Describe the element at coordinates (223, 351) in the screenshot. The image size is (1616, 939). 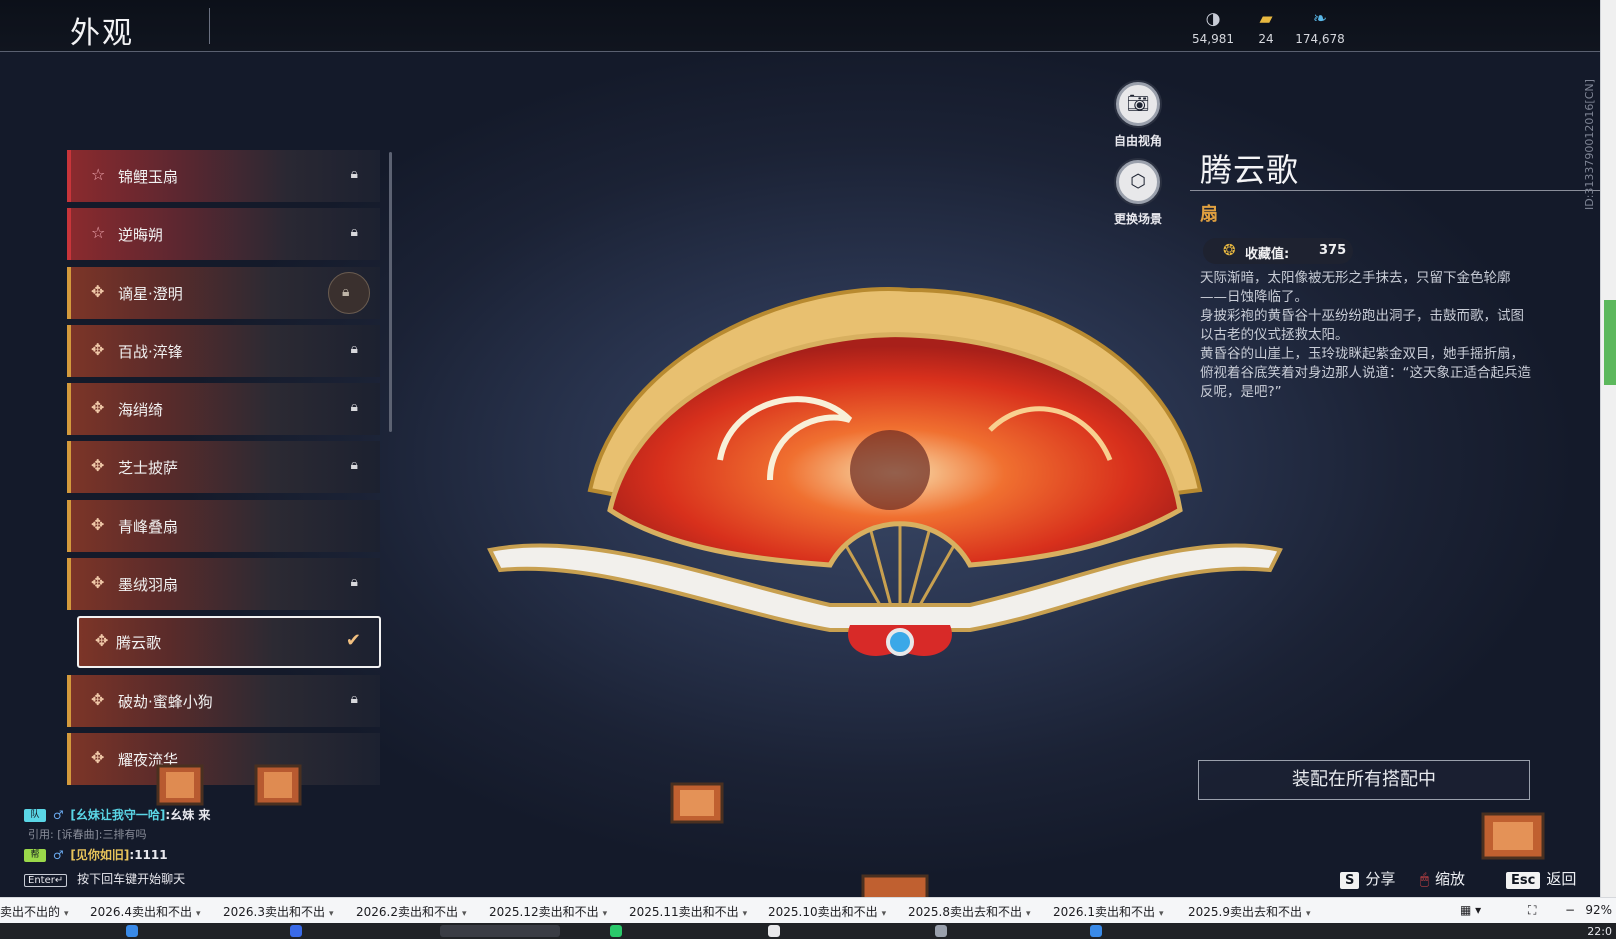
I see `list-item: ✥ 百战·淬锋 🔒︎` at that location.